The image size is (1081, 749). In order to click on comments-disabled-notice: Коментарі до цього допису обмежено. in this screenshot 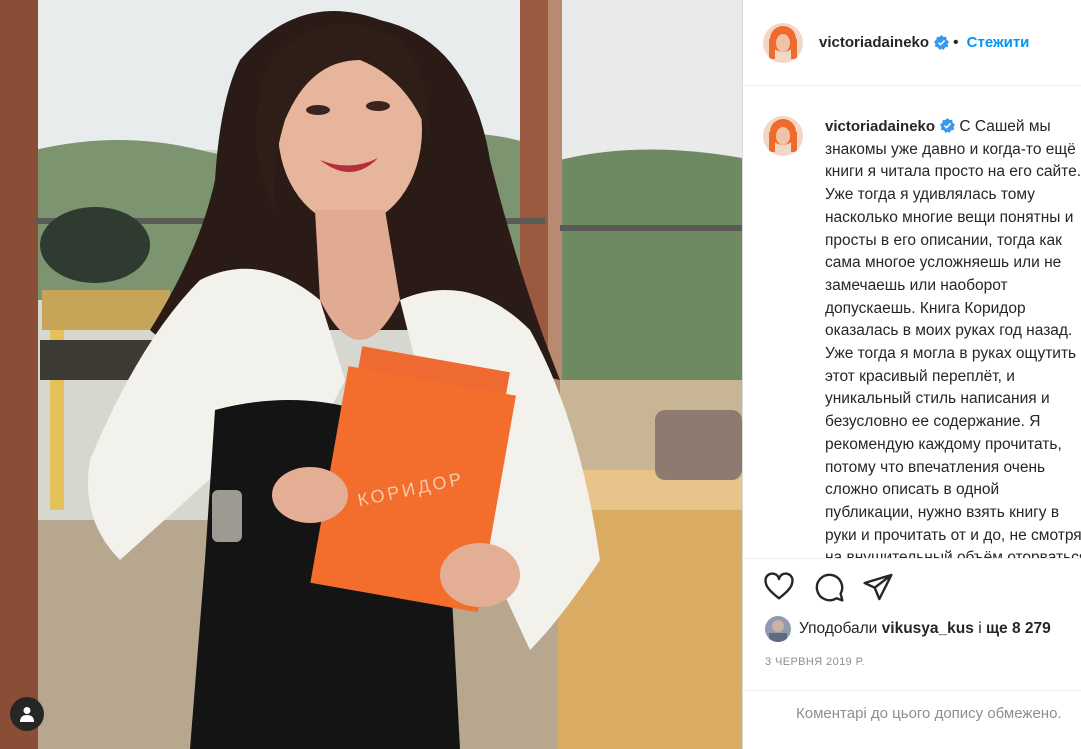, I will do `click(929, 713)`.